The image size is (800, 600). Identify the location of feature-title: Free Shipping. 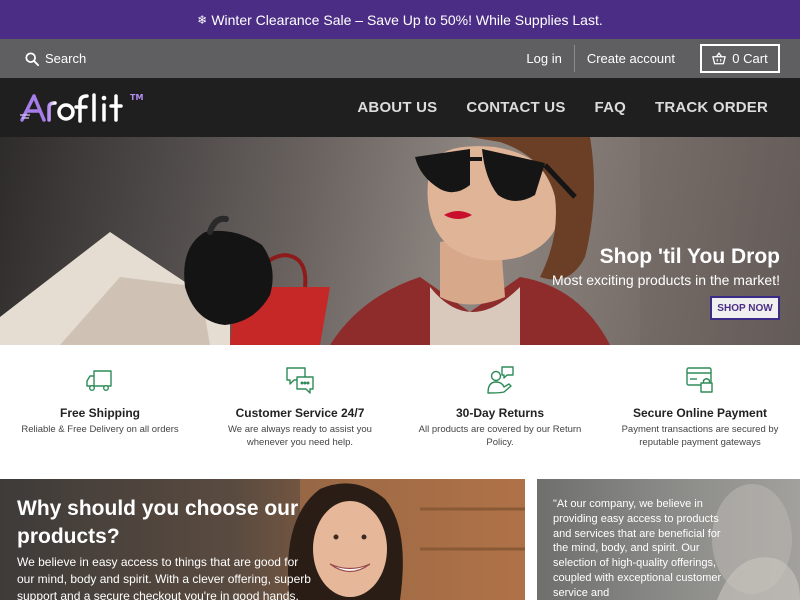
(99, 413).